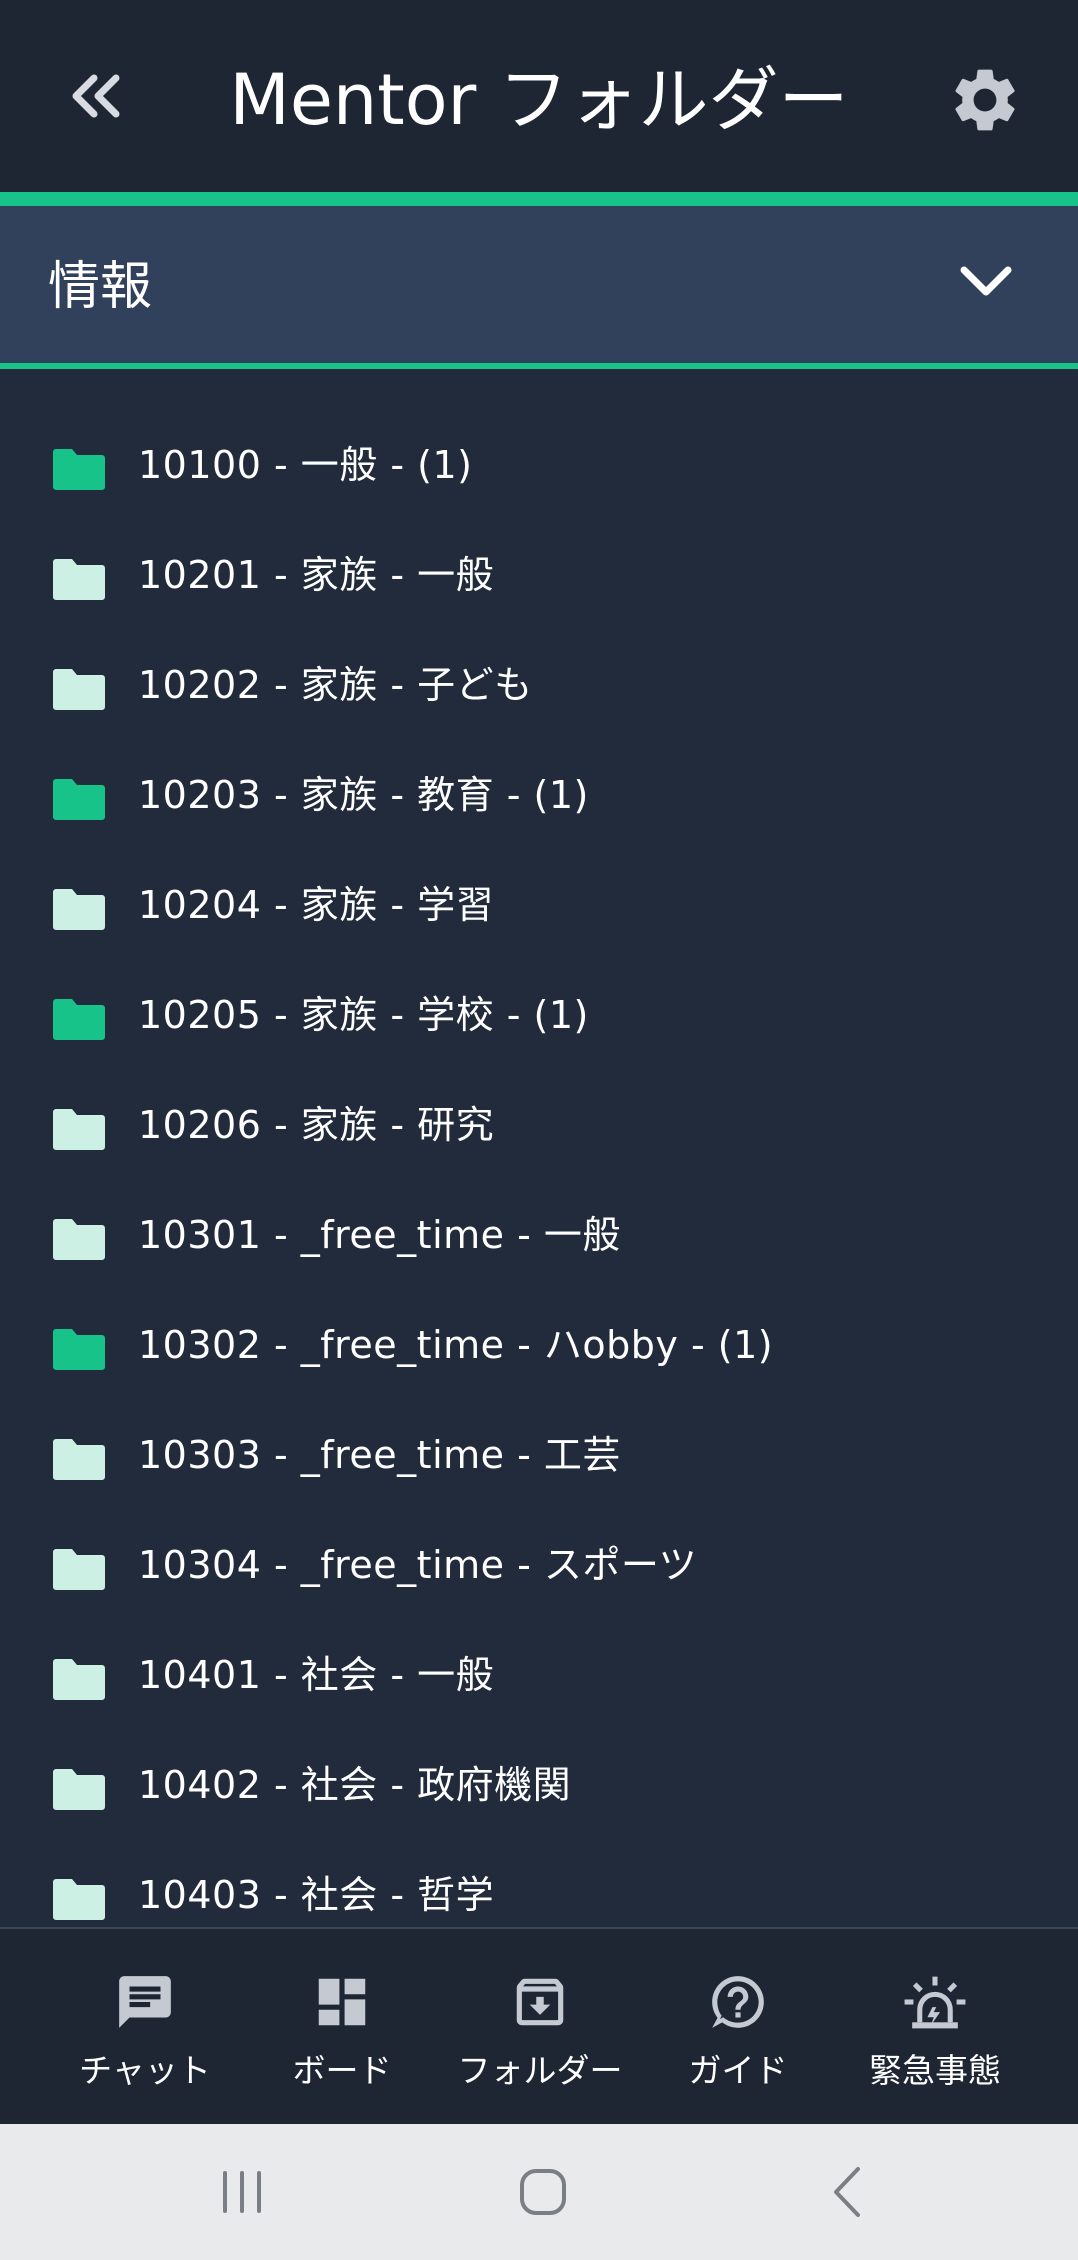 The image size is (1078, 2260). What do you see at coordinates (363, 795) in the screenshot?
I see `folder-name: 10203 - 家族 - 教育 - (1)` at bounding box center [363, 795].